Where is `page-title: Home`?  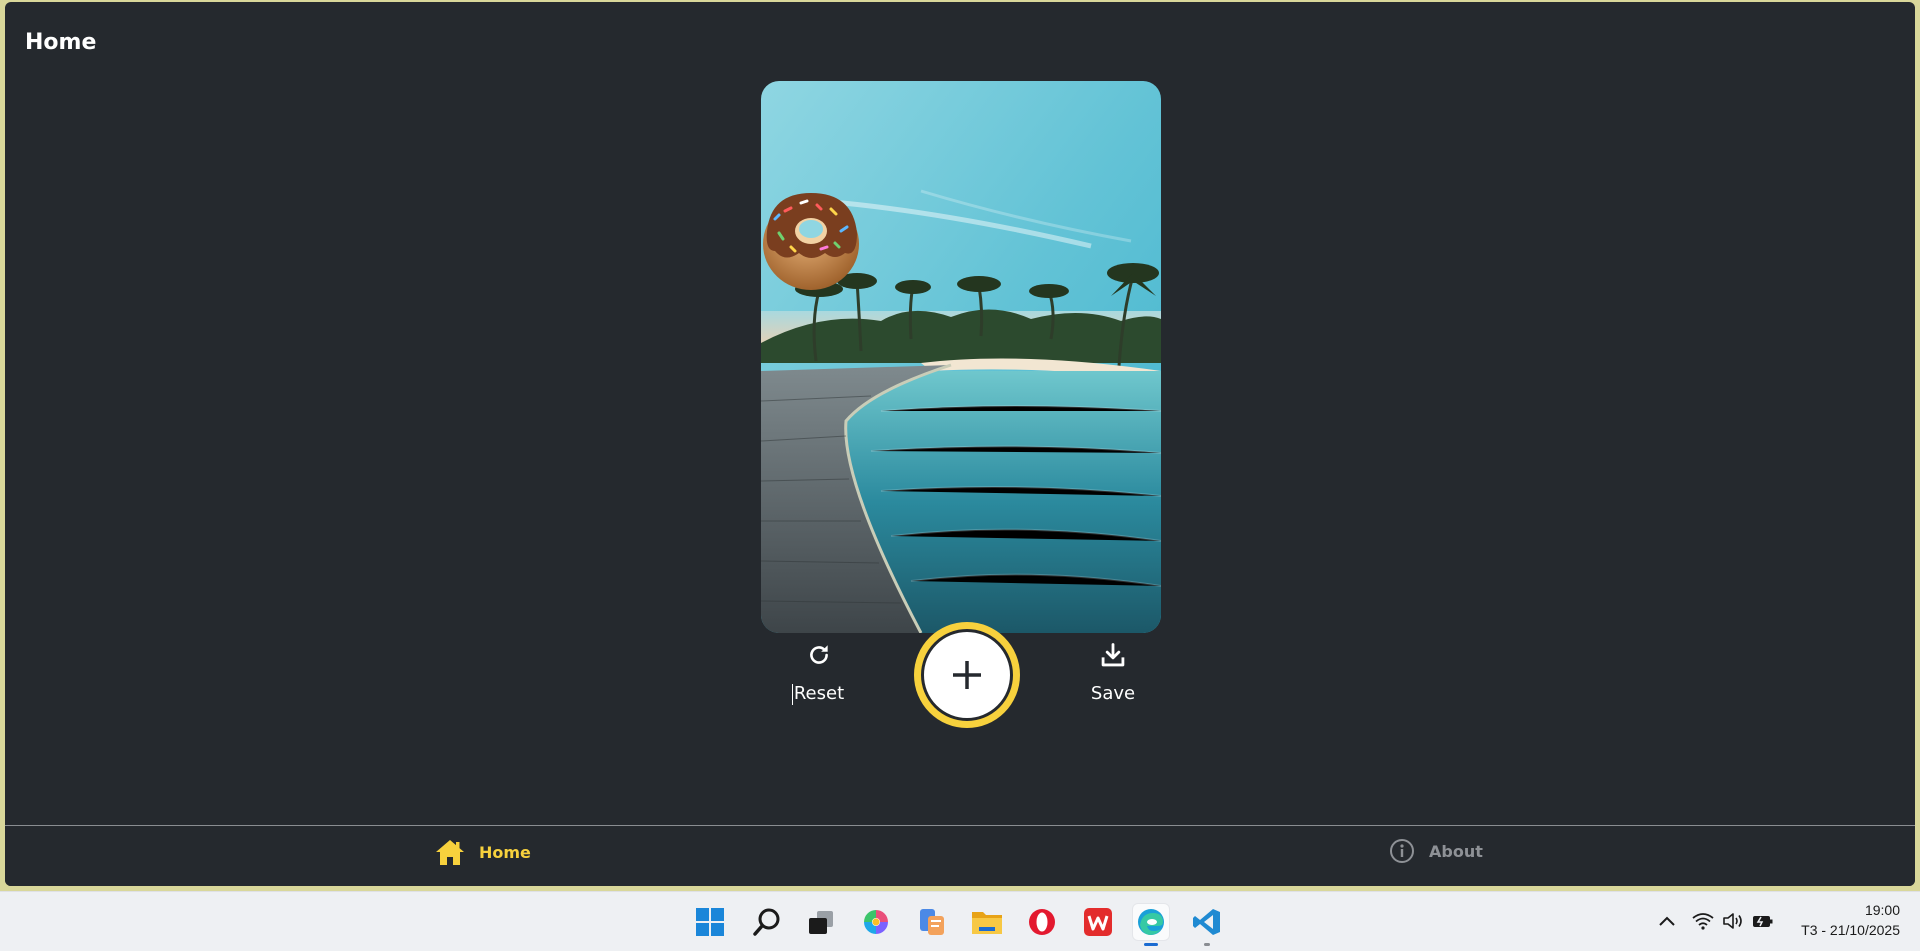 page-title: Home is located at coordinates (61, 42).